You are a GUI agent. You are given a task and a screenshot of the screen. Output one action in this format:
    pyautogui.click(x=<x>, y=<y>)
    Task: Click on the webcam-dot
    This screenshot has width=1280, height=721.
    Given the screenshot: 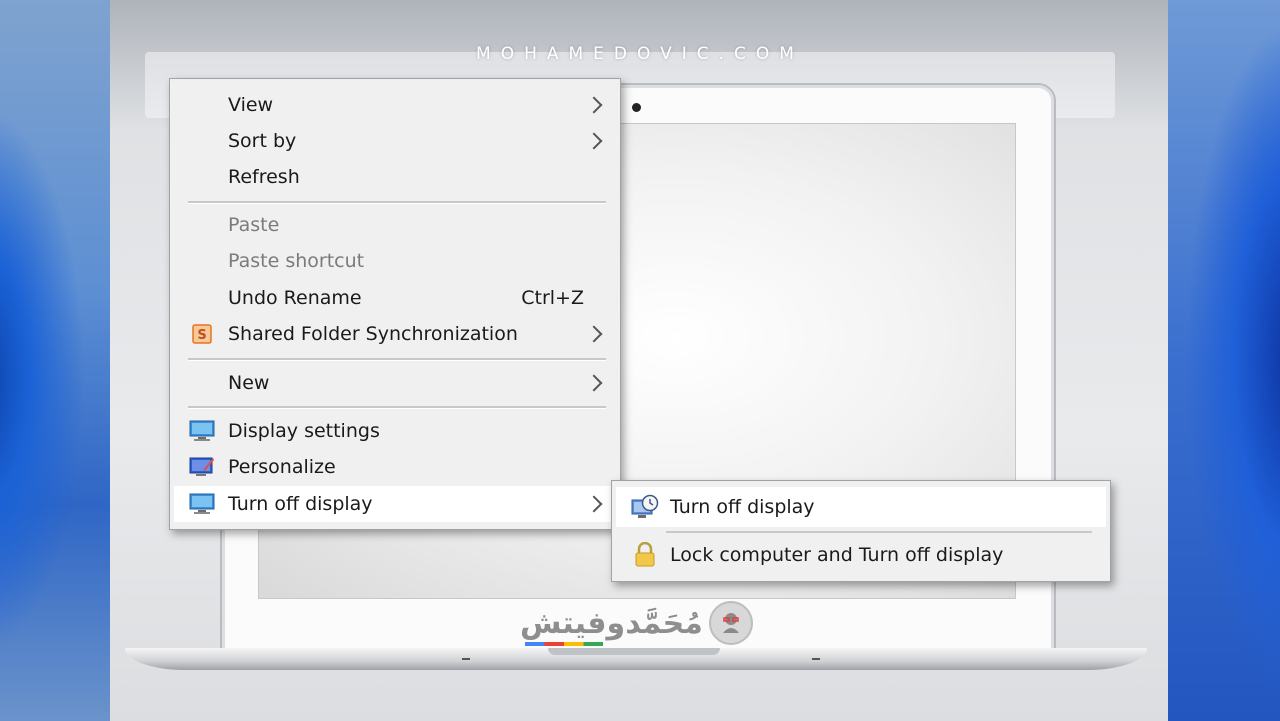 What is the action you would take?
    pyautogui.click(x=636, y=107)
    